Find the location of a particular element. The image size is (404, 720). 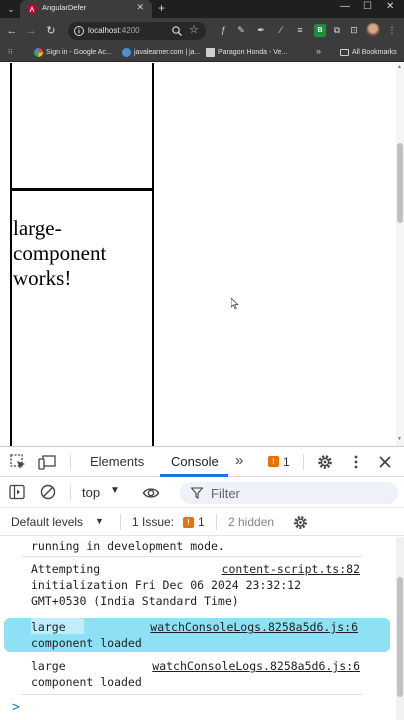

more-tabs-chevron-icon: » is located at coordinates (239, 460).